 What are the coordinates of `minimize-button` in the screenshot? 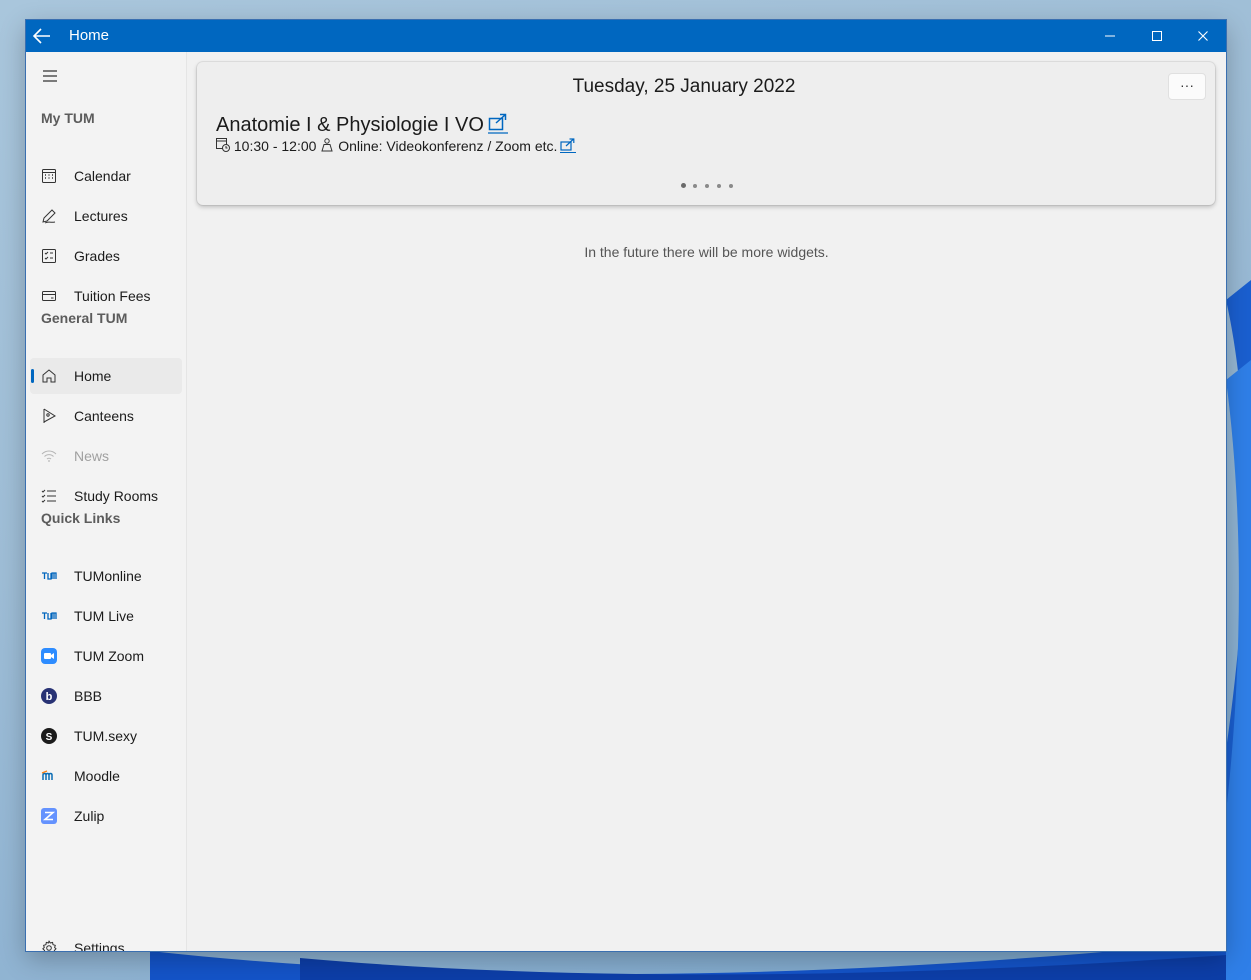 It's located at (1110, 36).